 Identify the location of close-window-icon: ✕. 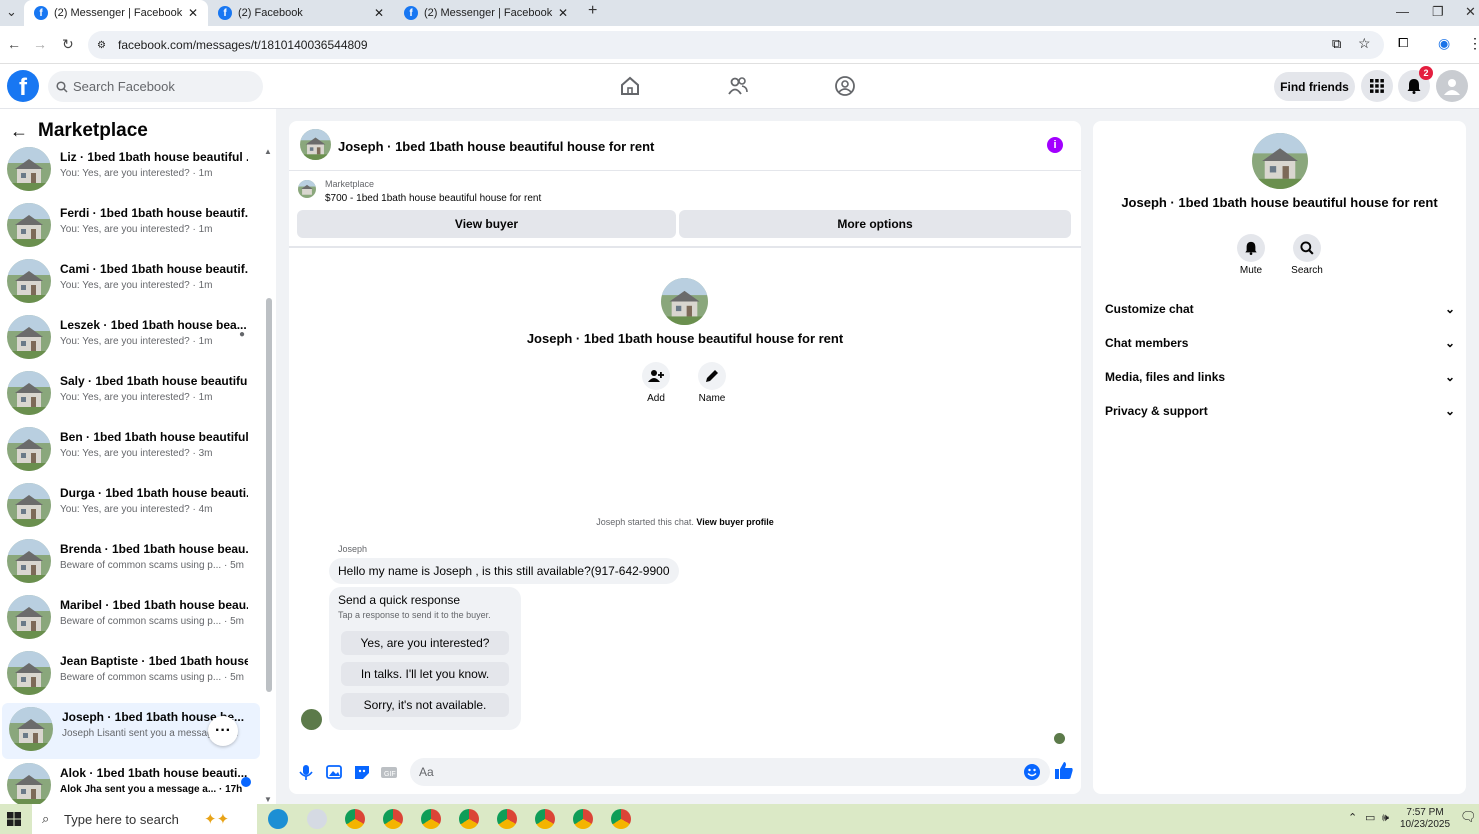
(1470, 12).